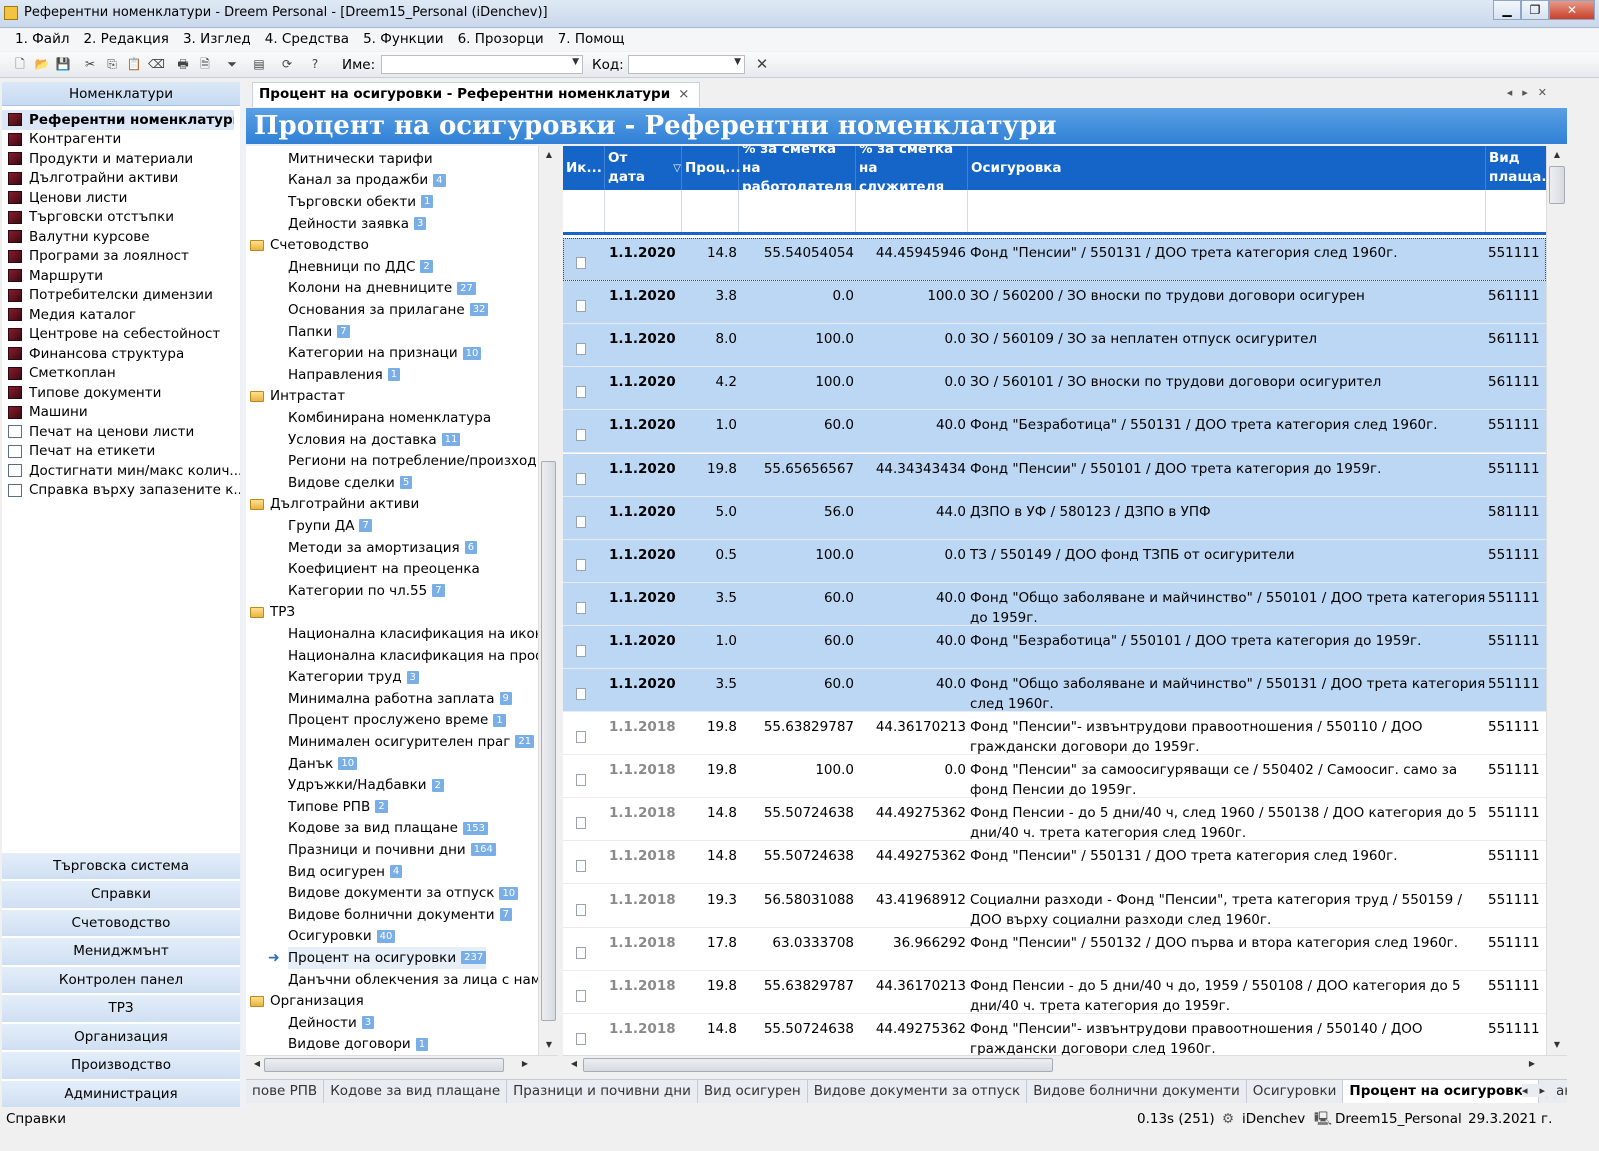 Image resolution: width=1599 pixels, height=1151 pixels. What do you see at coordinates (331, 1023) in the screenshot?
I see `tree-item: Дейности 3` at bounding box center [331, 1023].